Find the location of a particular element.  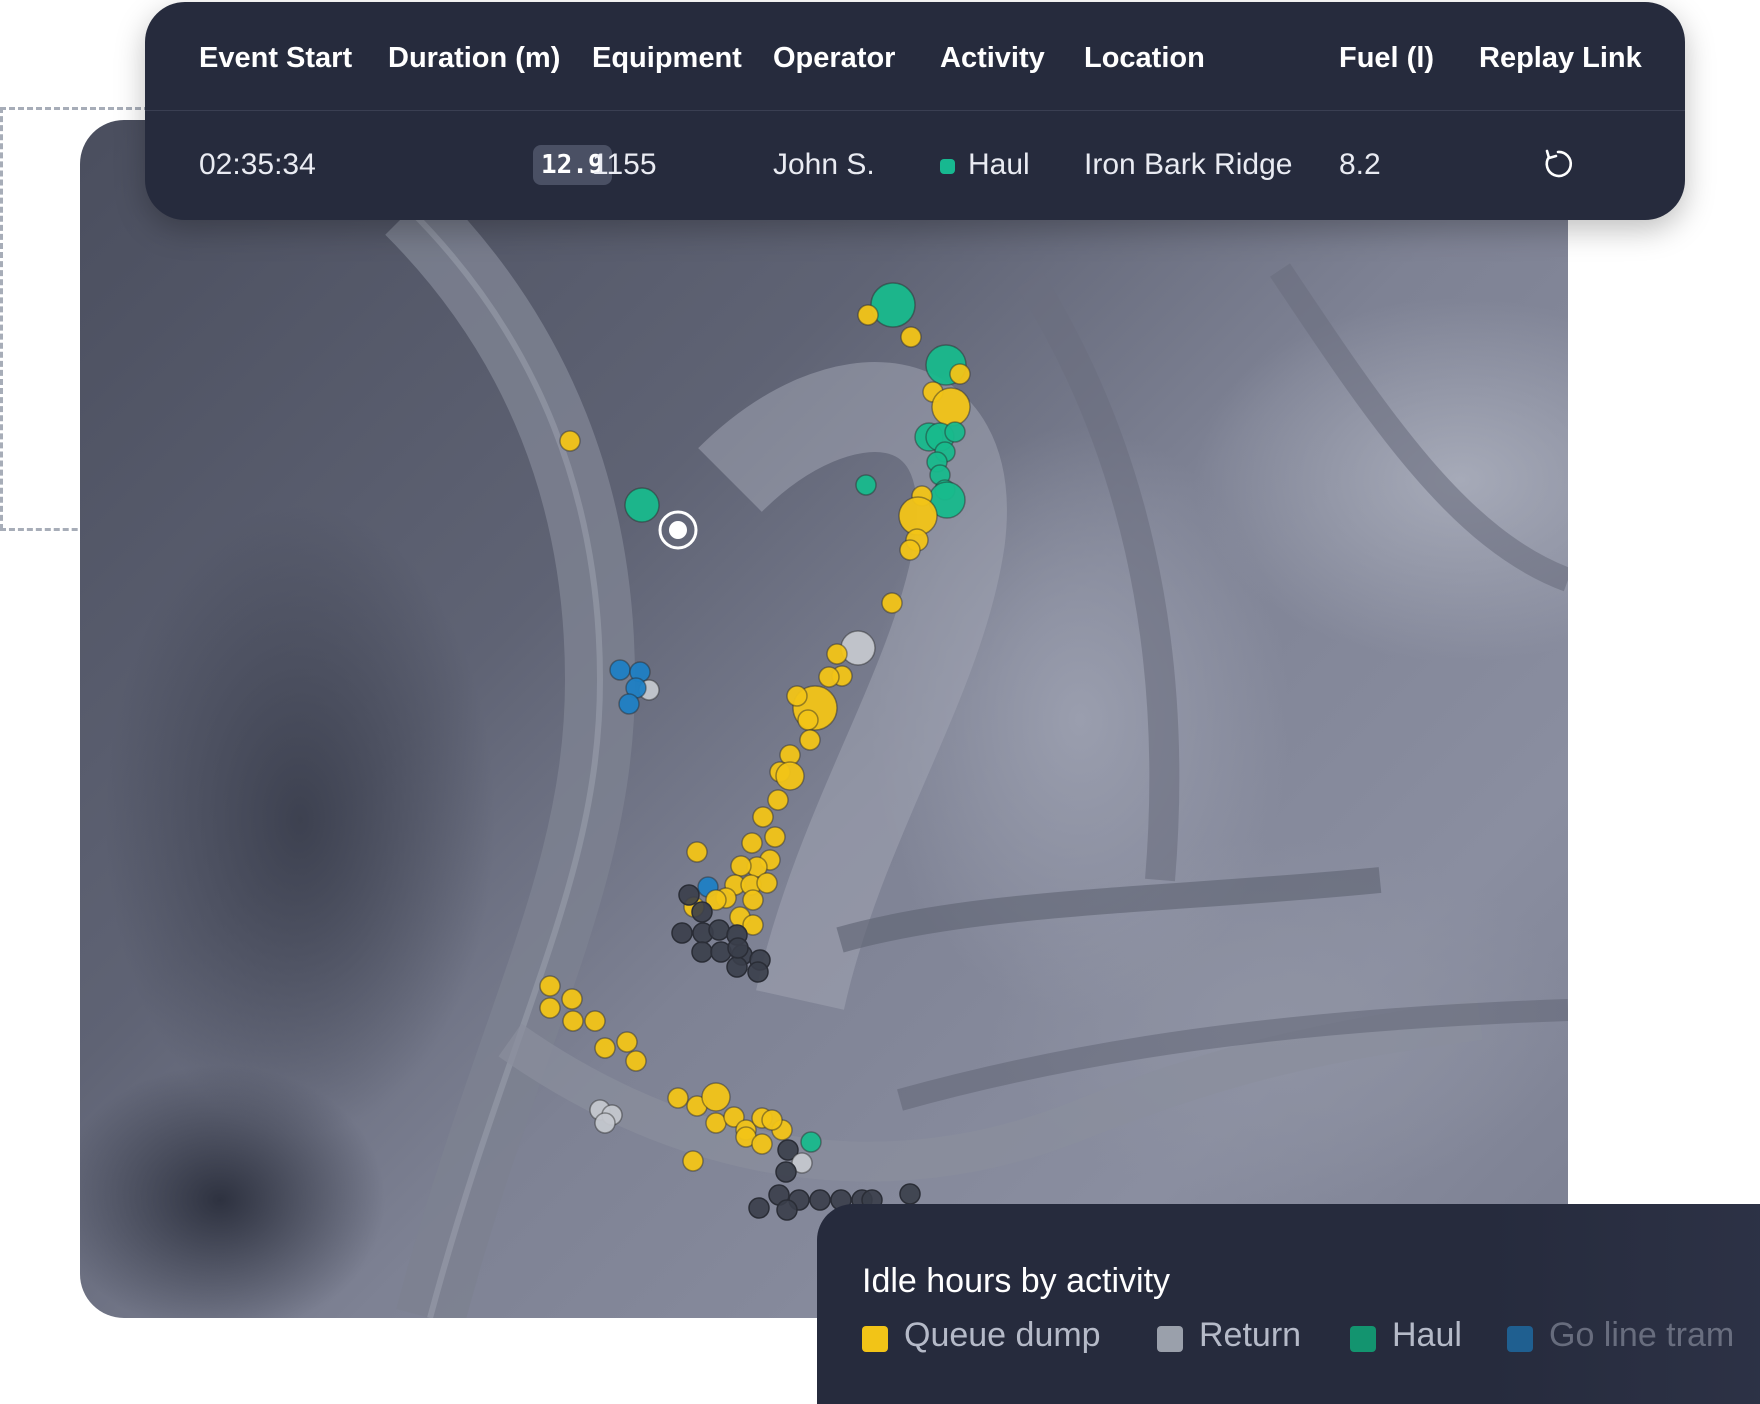

header-fuel: Fuel (l) is located at coordinates (1386, 58).